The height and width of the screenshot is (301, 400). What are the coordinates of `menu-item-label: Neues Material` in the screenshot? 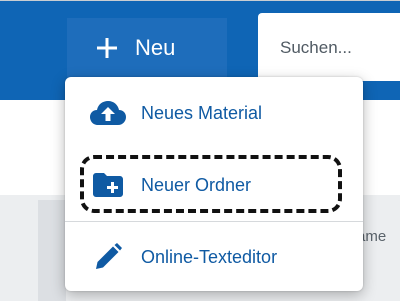 It's located at (202, 112).